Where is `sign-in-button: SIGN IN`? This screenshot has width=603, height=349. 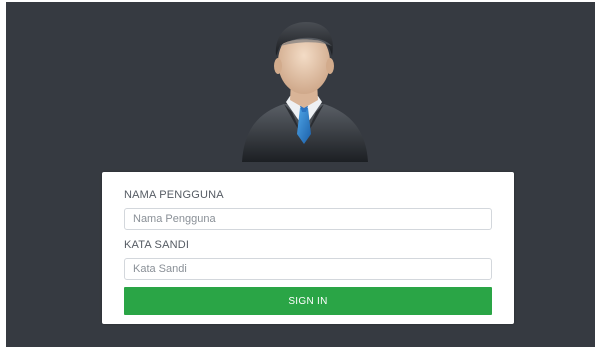
sign-in-button: SIGN IN is located at coordinates (308, 301).